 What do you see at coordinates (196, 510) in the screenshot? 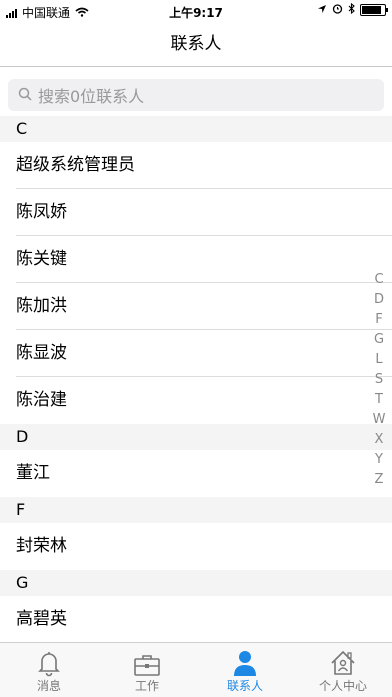
I see `section-header: F` at bounding box center [196, 510].